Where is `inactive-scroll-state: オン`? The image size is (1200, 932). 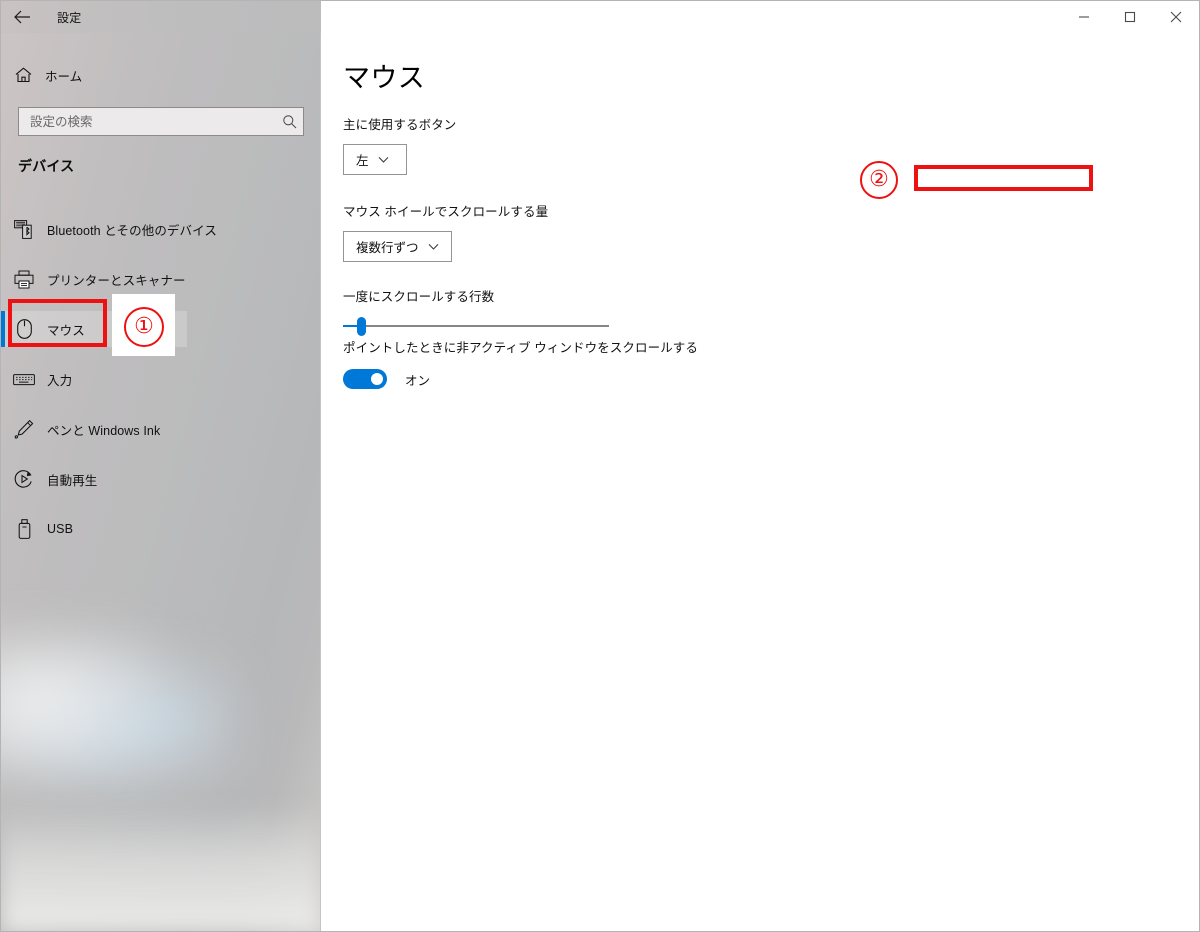
inactive-scroll-state: オン is located at coordinates (418, 380).